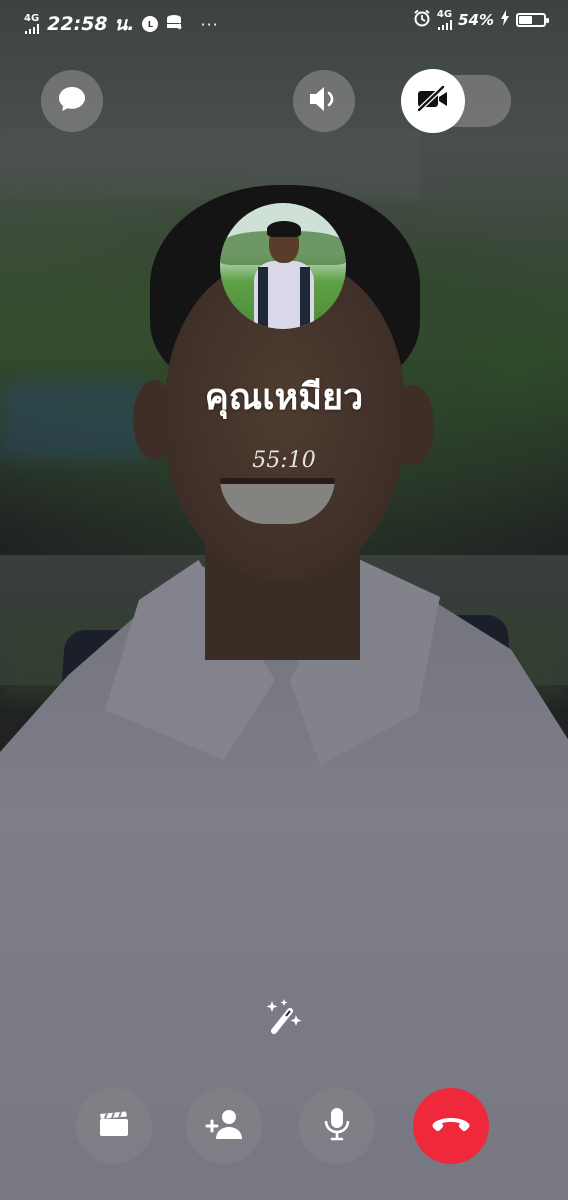 The height and width of the screenshot is (1200, 568). What do you see at coordinates (284, 460) in the screenshot?
I see `call-duration: 55:10` at bounding box center [284, 460].